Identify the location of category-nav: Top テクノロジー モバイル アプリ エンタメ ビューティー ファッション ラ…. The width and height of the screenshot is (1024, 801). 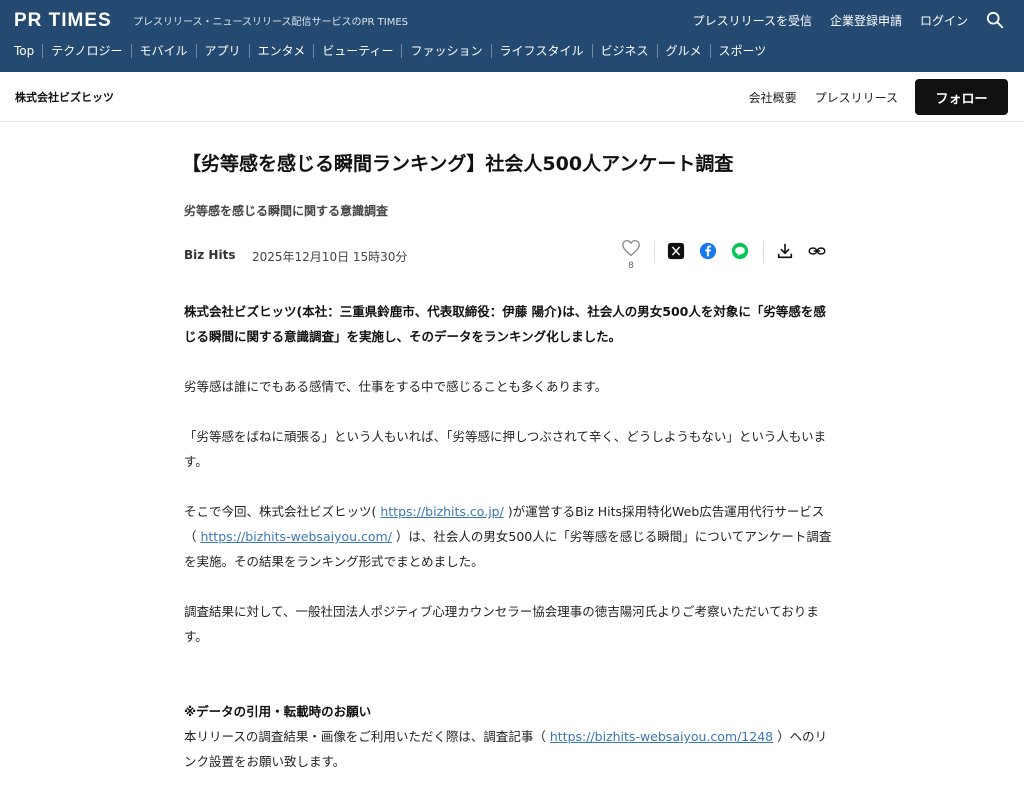
(394, 51).